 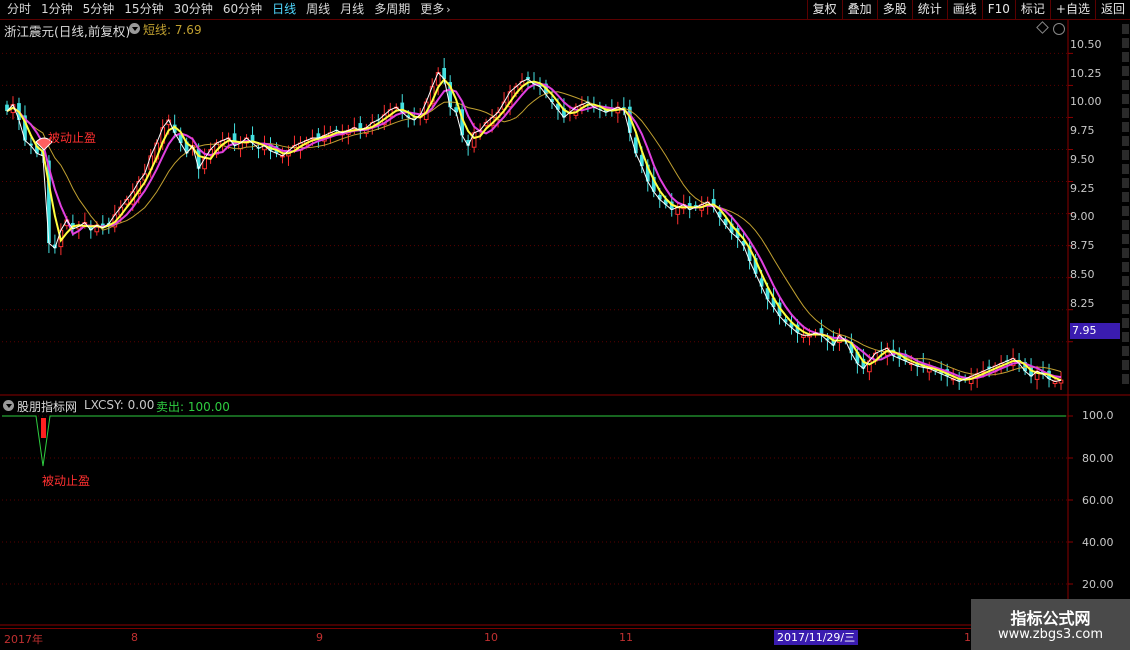 I want to click on circle-icon, so click(x=1059, y=29).